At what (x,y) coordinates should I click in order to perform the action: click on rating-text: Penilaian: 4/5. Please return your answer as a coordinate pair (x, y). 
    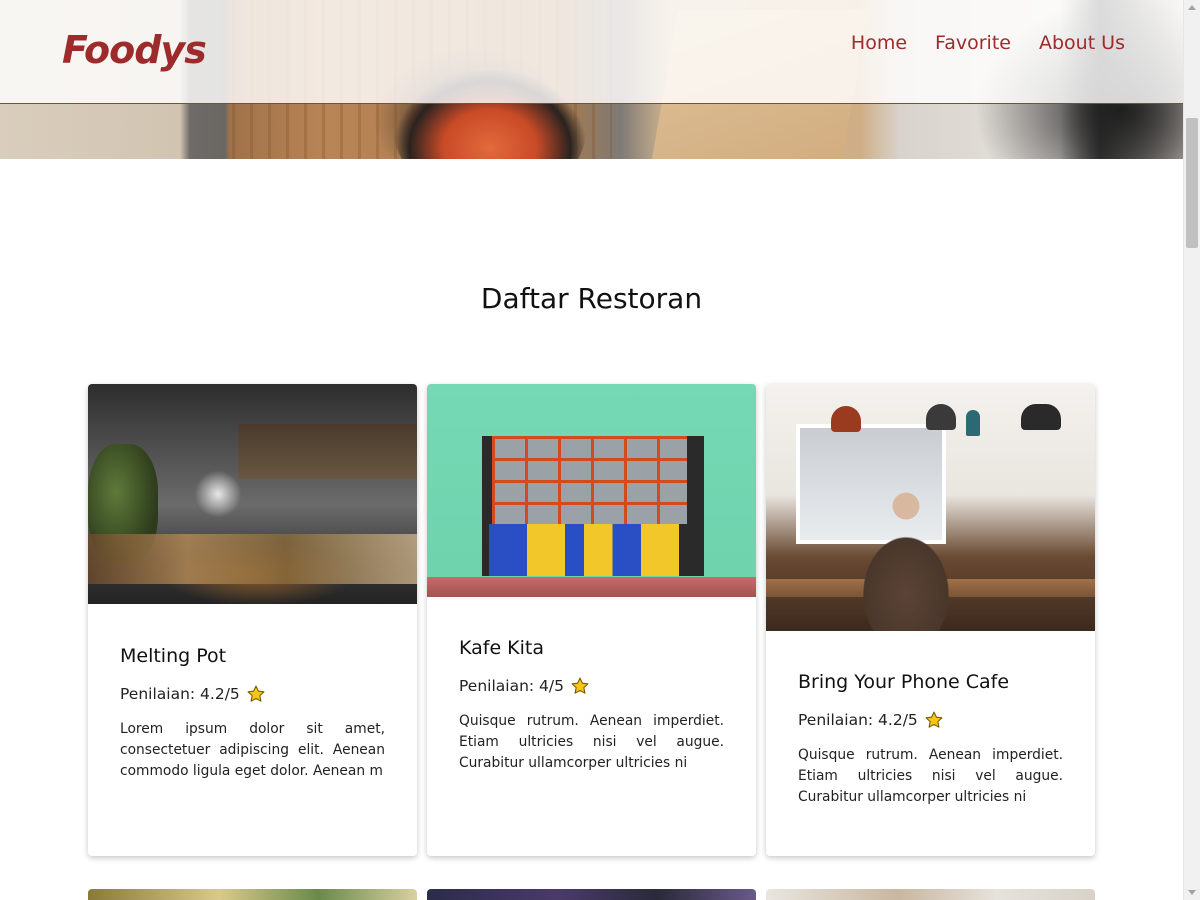
    Looking at the image, I should click on (511, 686).